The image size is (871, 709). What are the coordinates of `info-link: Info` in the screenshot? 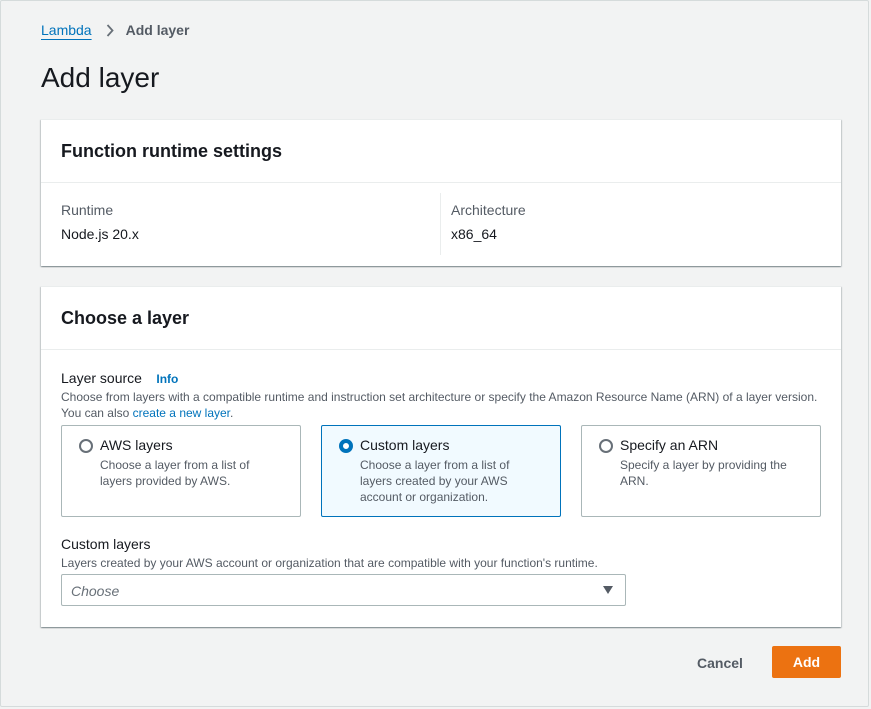 It's located at (167, 379).